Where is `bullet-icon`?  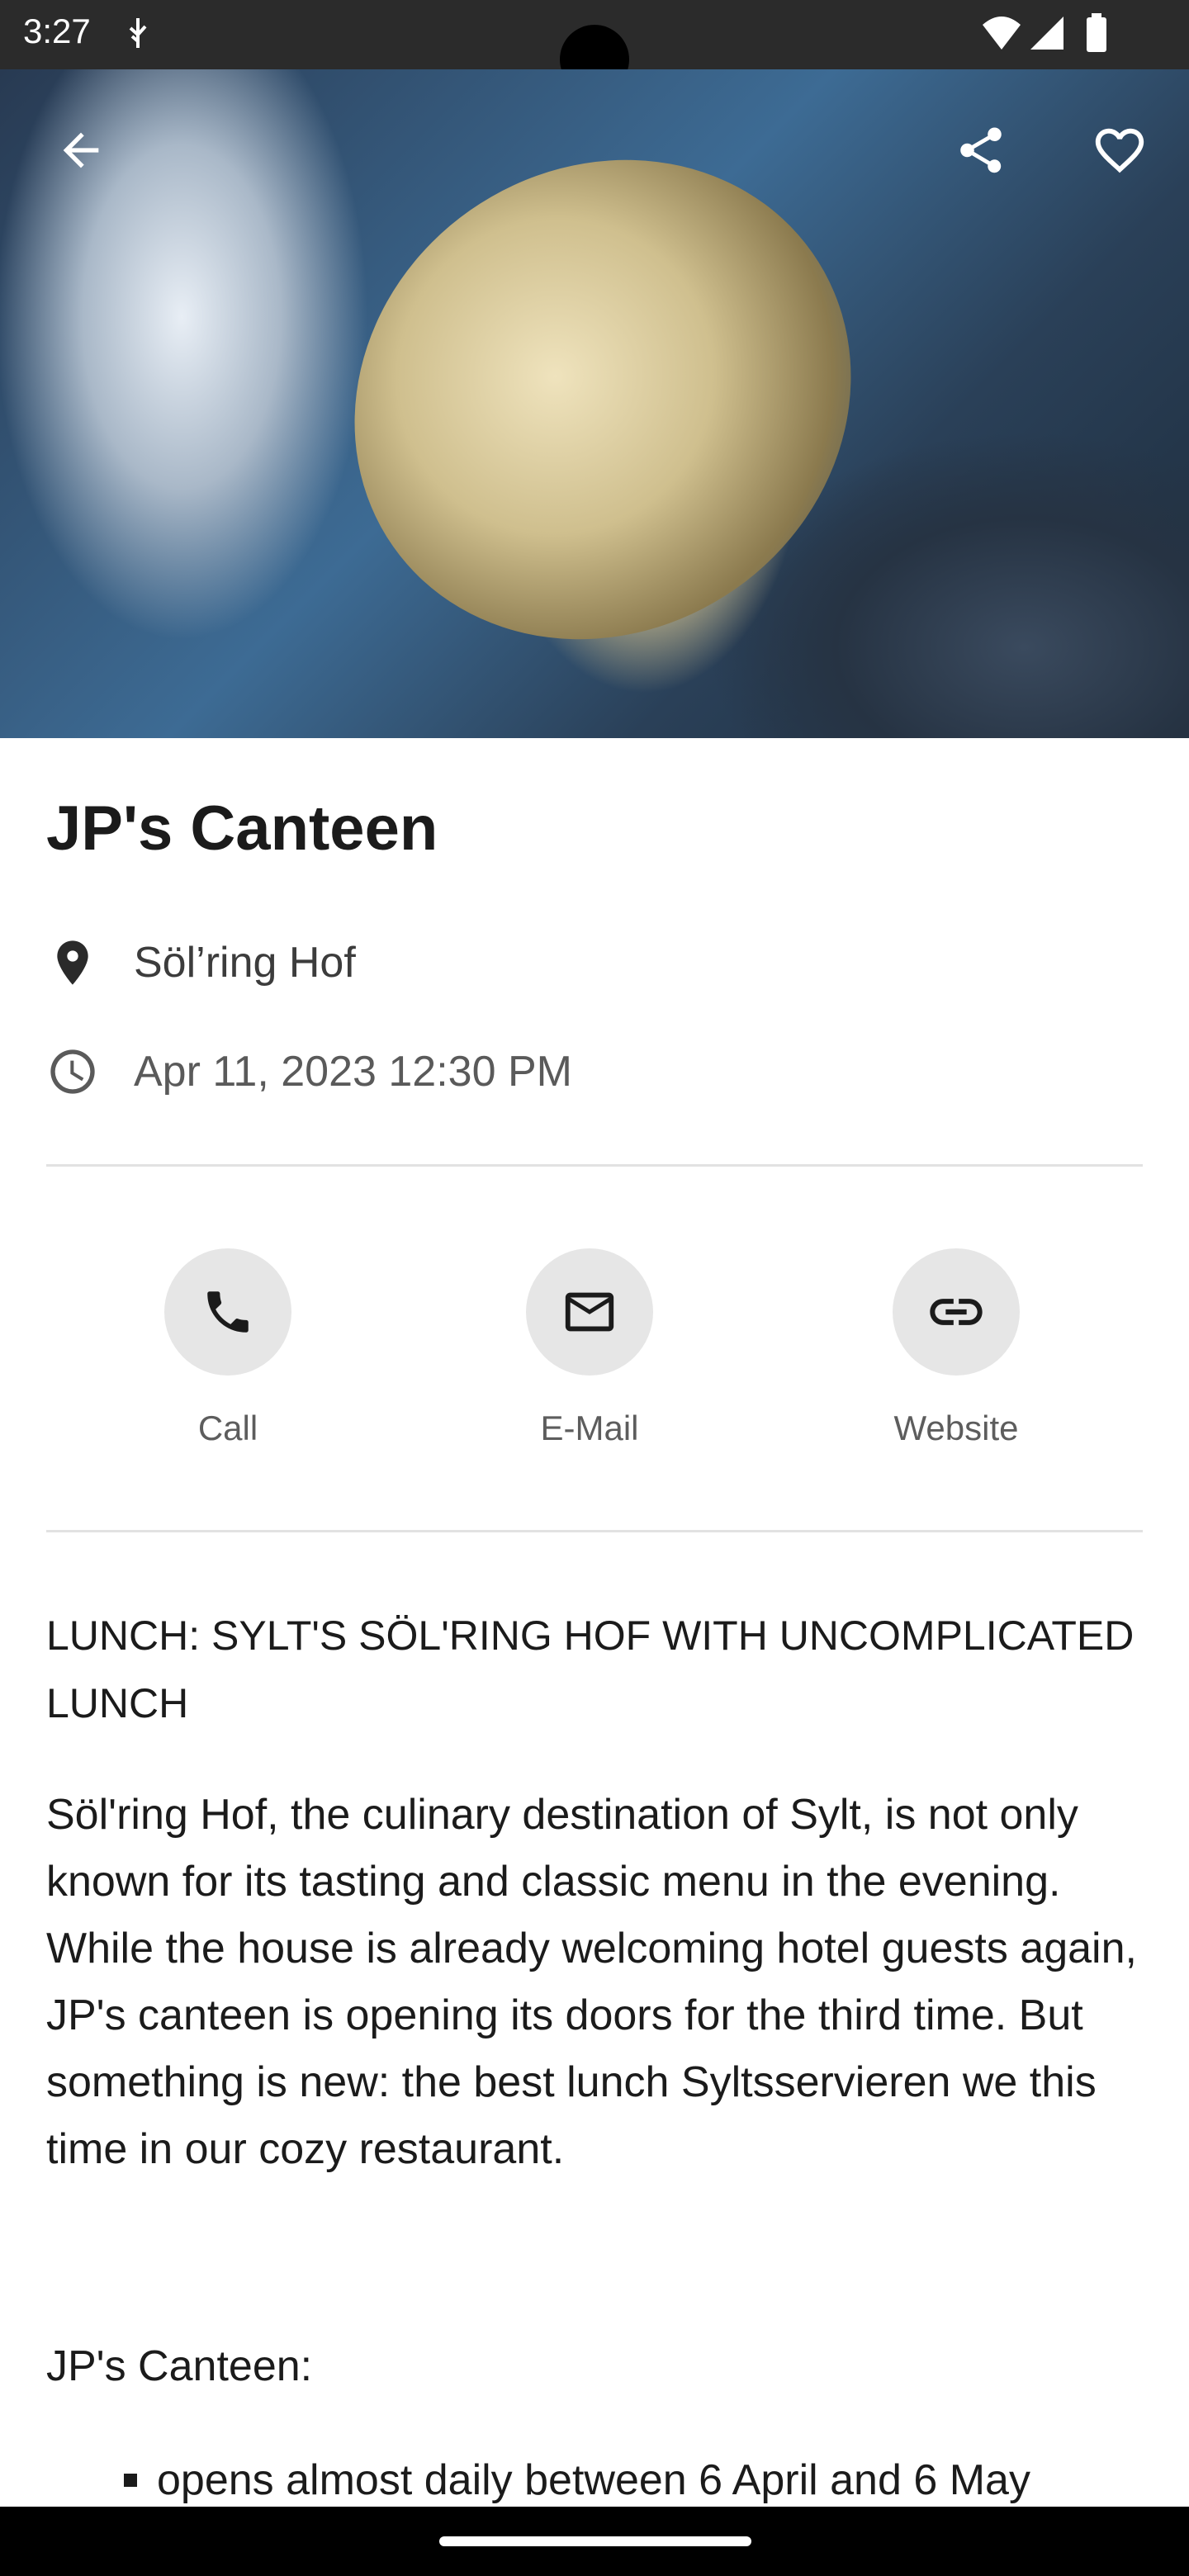 bullet-icon is located at coordinates (130, 2480).